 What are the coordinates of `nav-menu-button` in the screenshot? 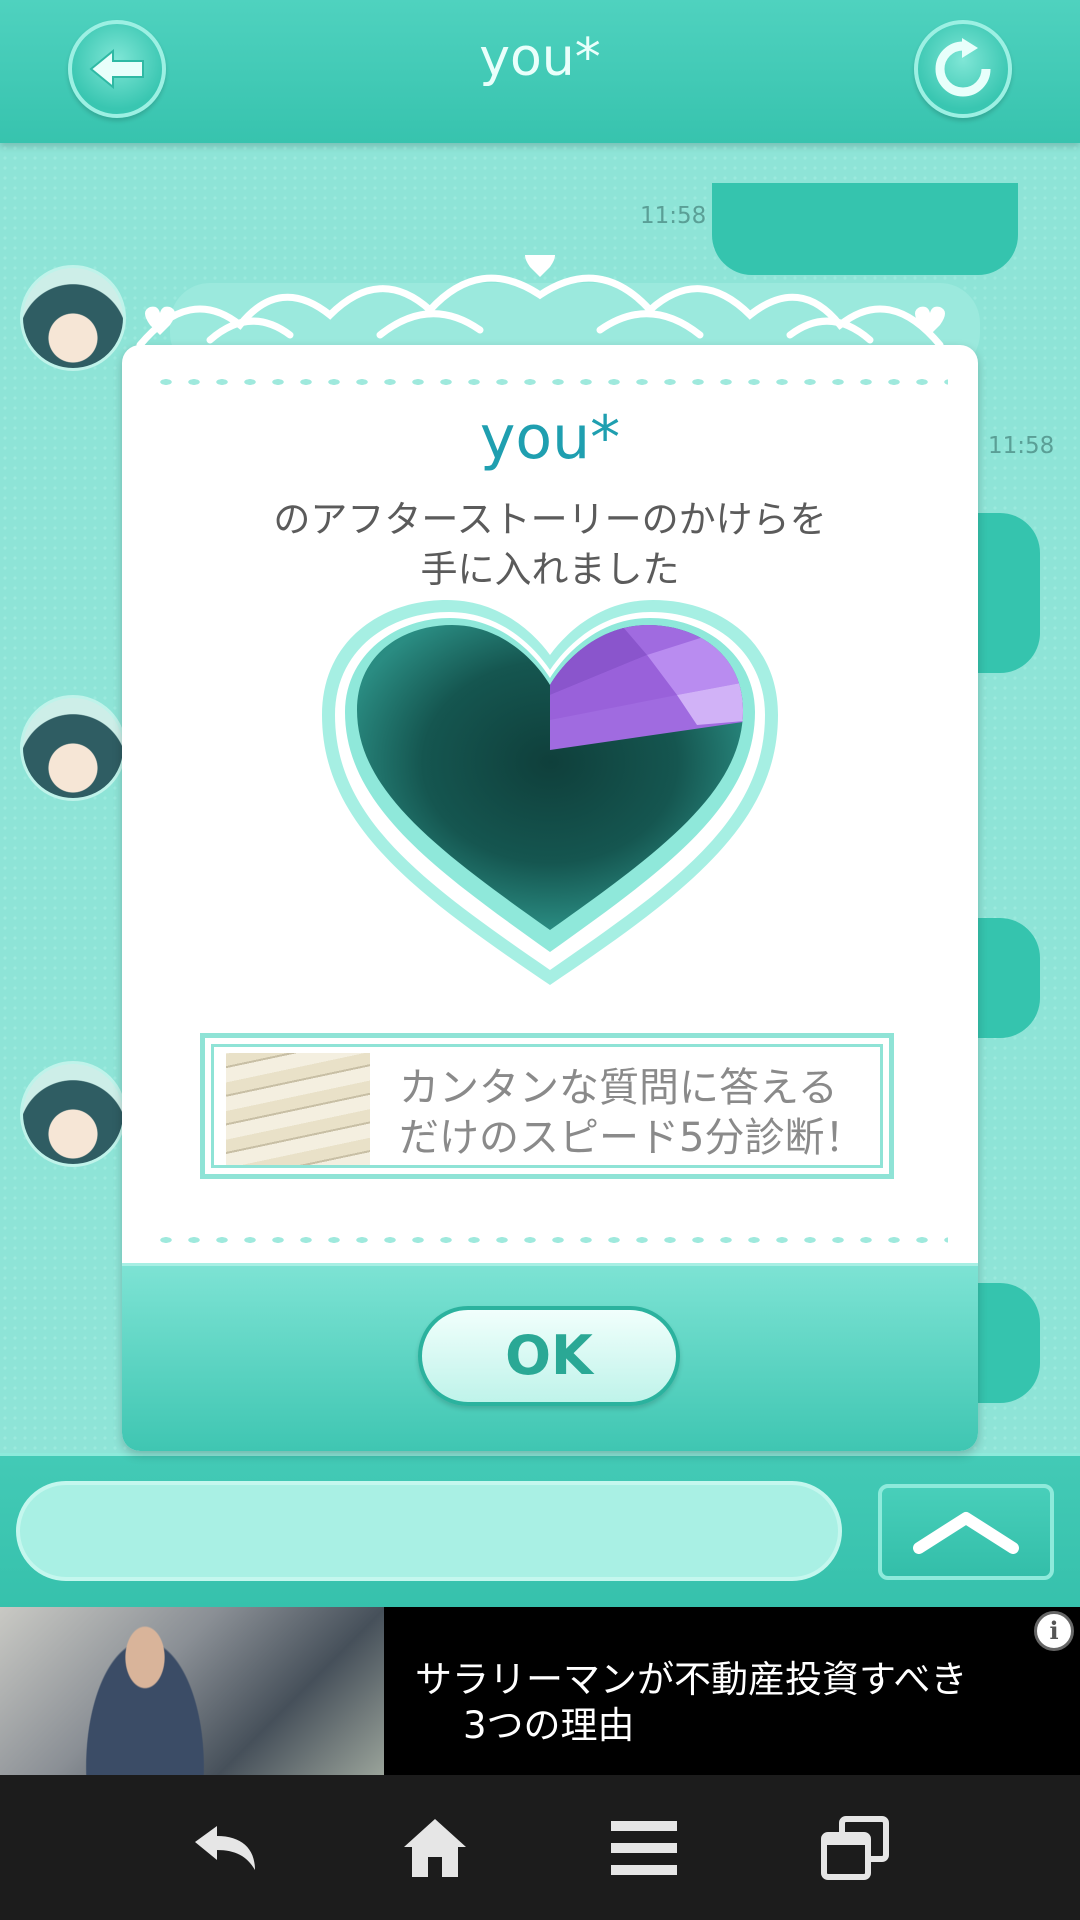 It's located at (644, 1848).